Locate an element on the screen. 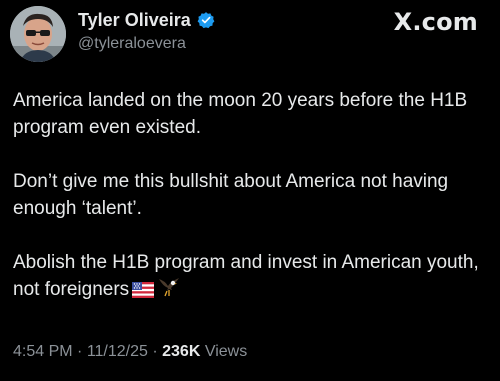  avatar-image is located at coordinates (38, 34).